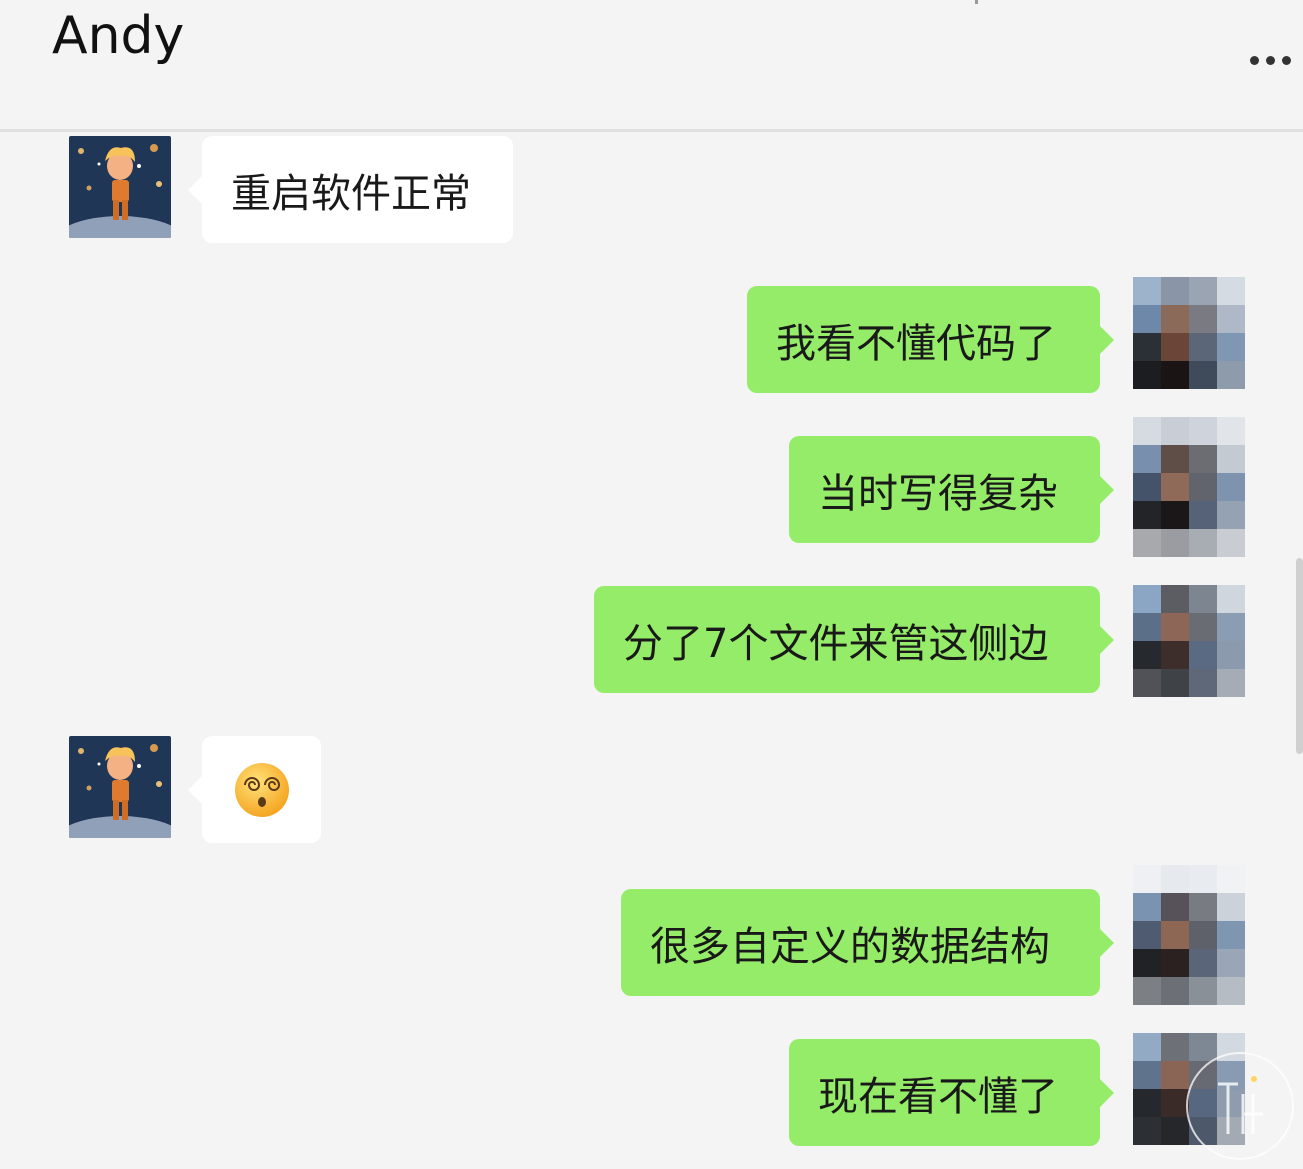 This screenshot has height=1169, width=1303. What do you see at coordinates (1299, 656) in the screenshot?
I see `scrollbar` at bounding box center [1299, 656].